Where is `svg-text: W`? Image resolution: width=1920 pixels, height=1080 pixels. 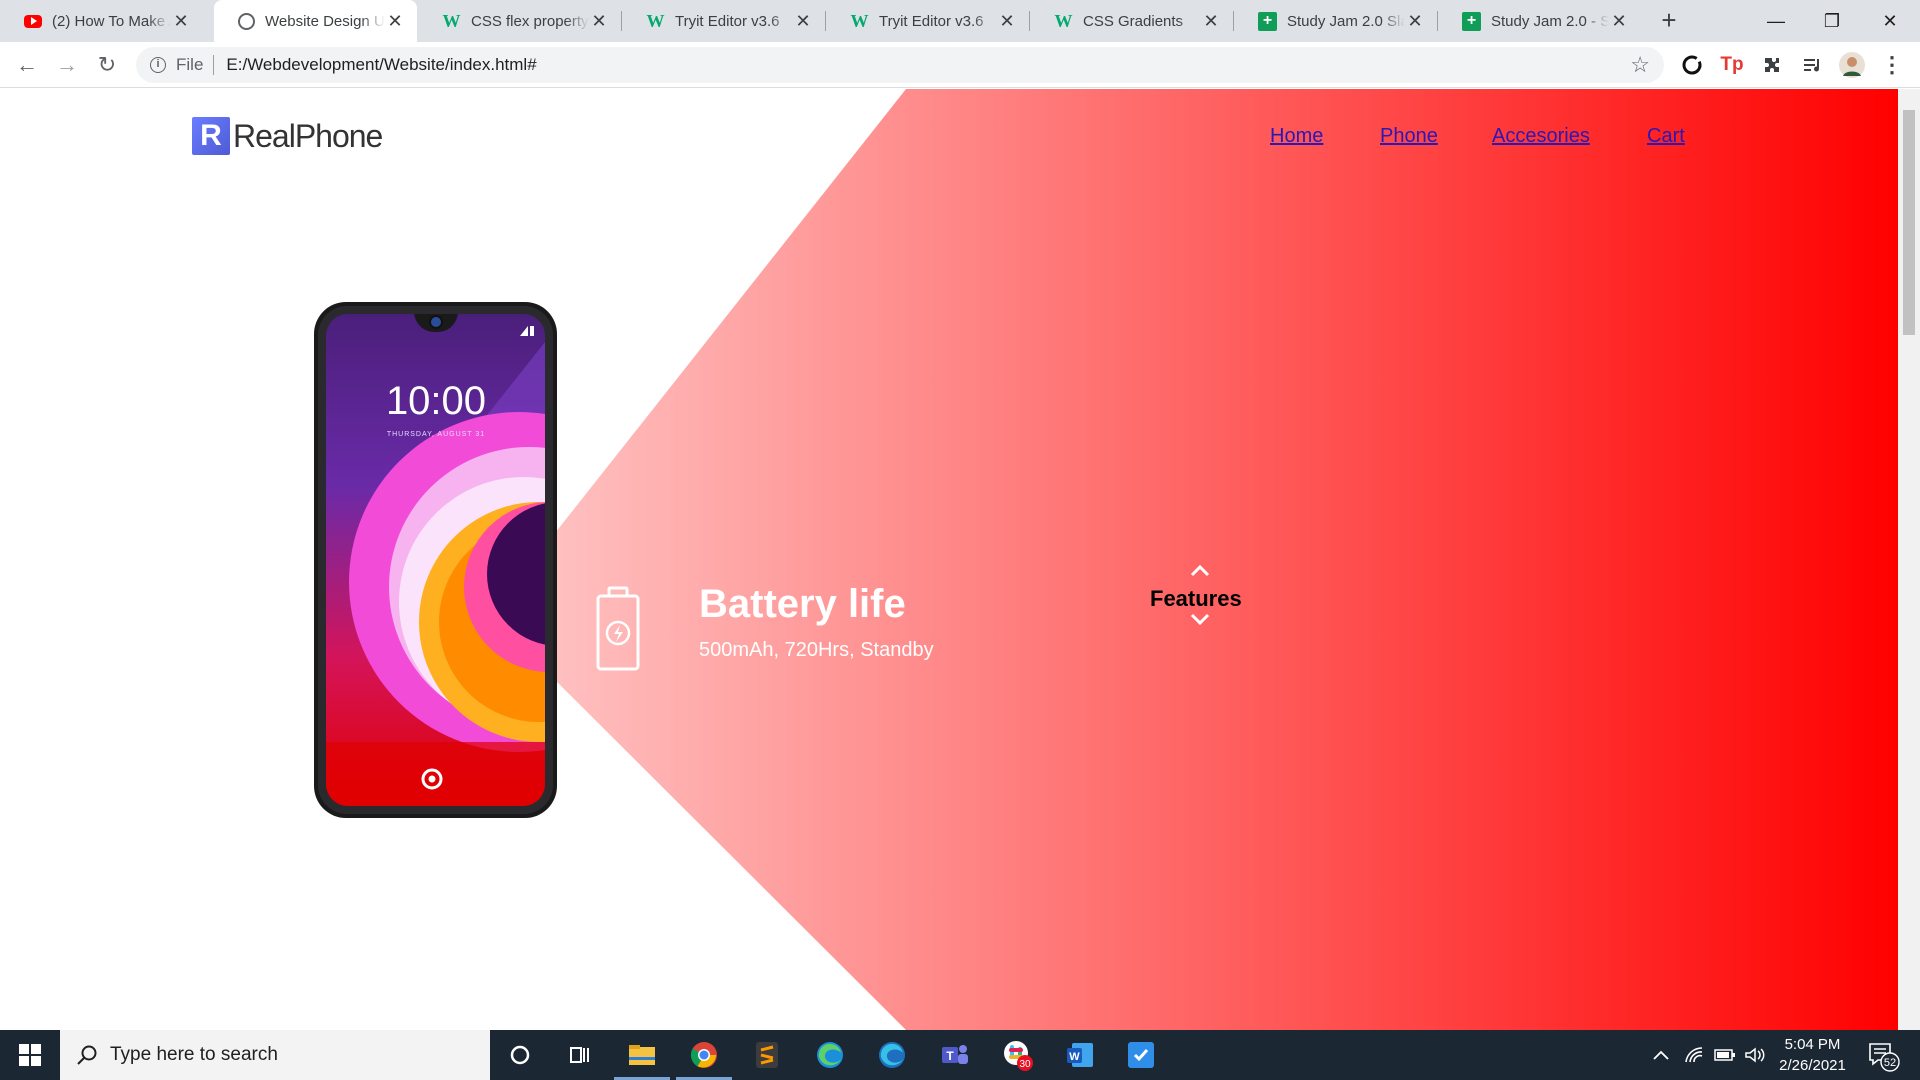
svg-text: W is located at coordinates (1074, 1057).